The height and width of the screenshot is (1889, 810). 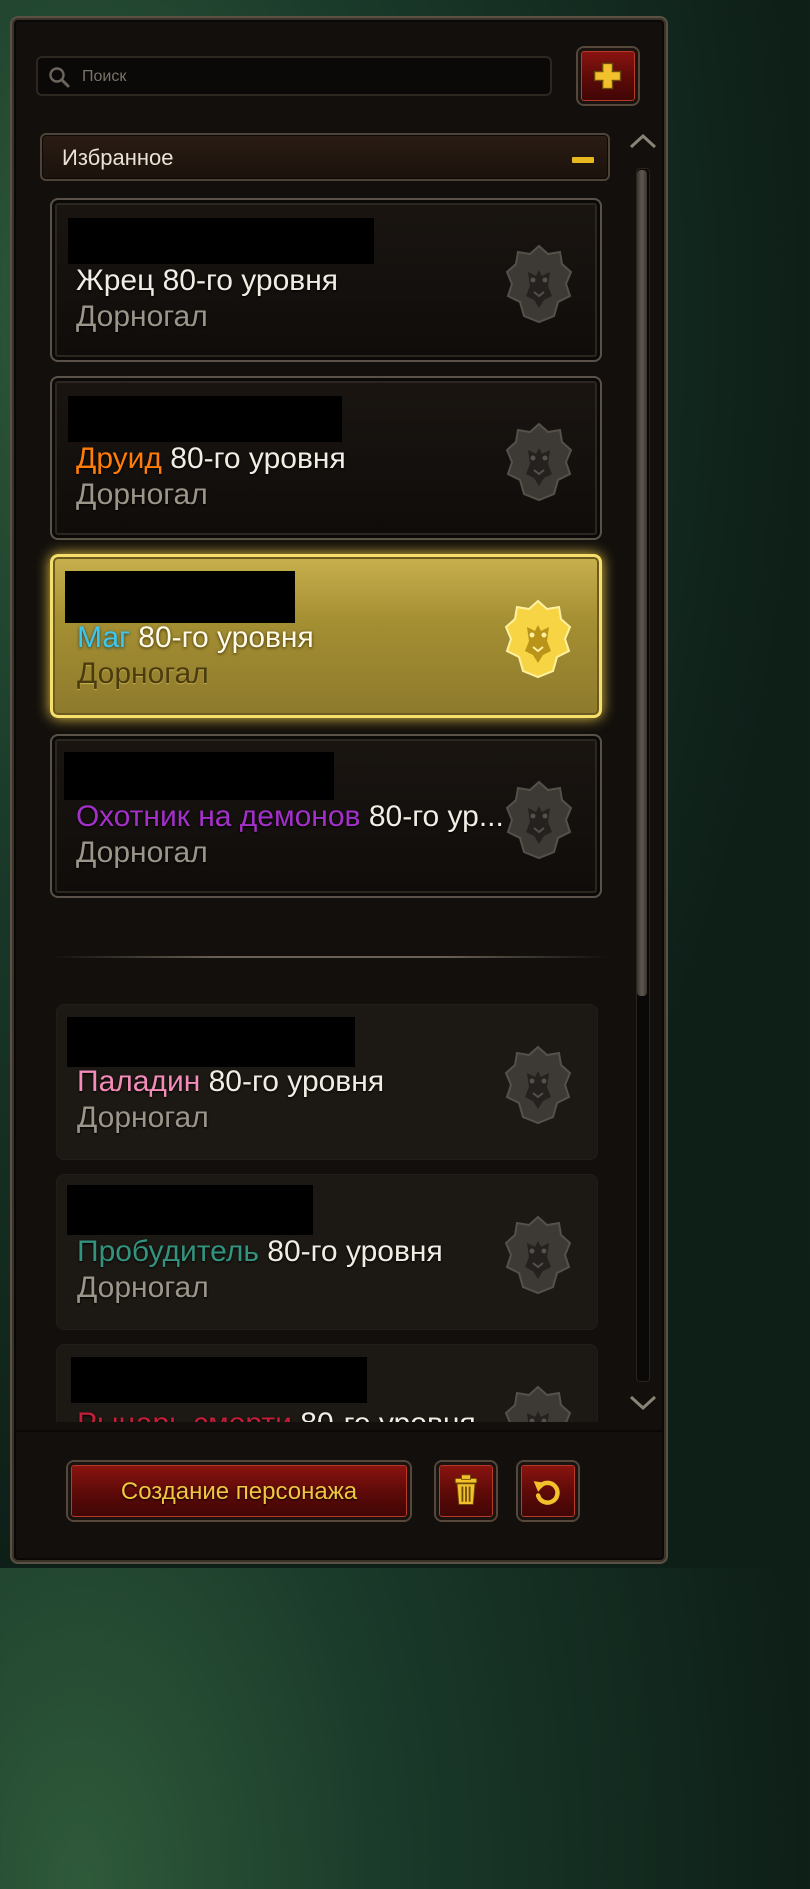 What do you see at coordinates (312, 77) in the screenshot?
I see `search-input` at bounding box center [312, 77].